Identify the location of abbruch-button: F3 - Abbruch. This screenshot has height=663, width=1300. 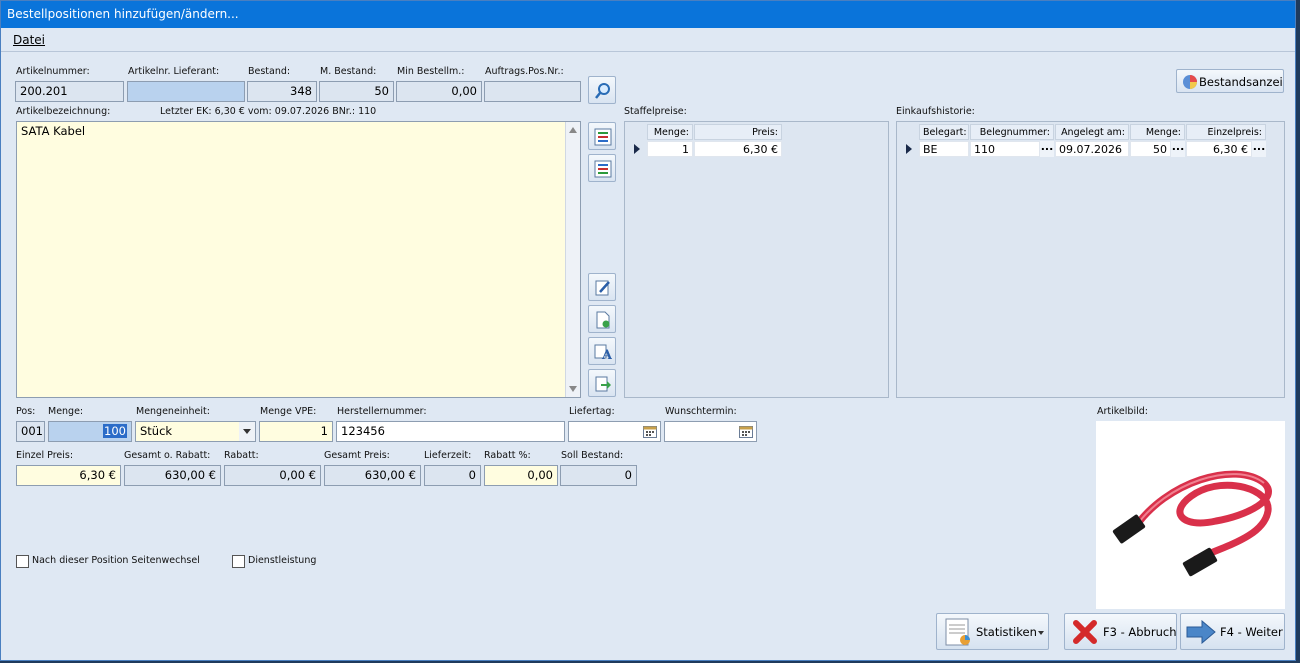
(1120, 631).